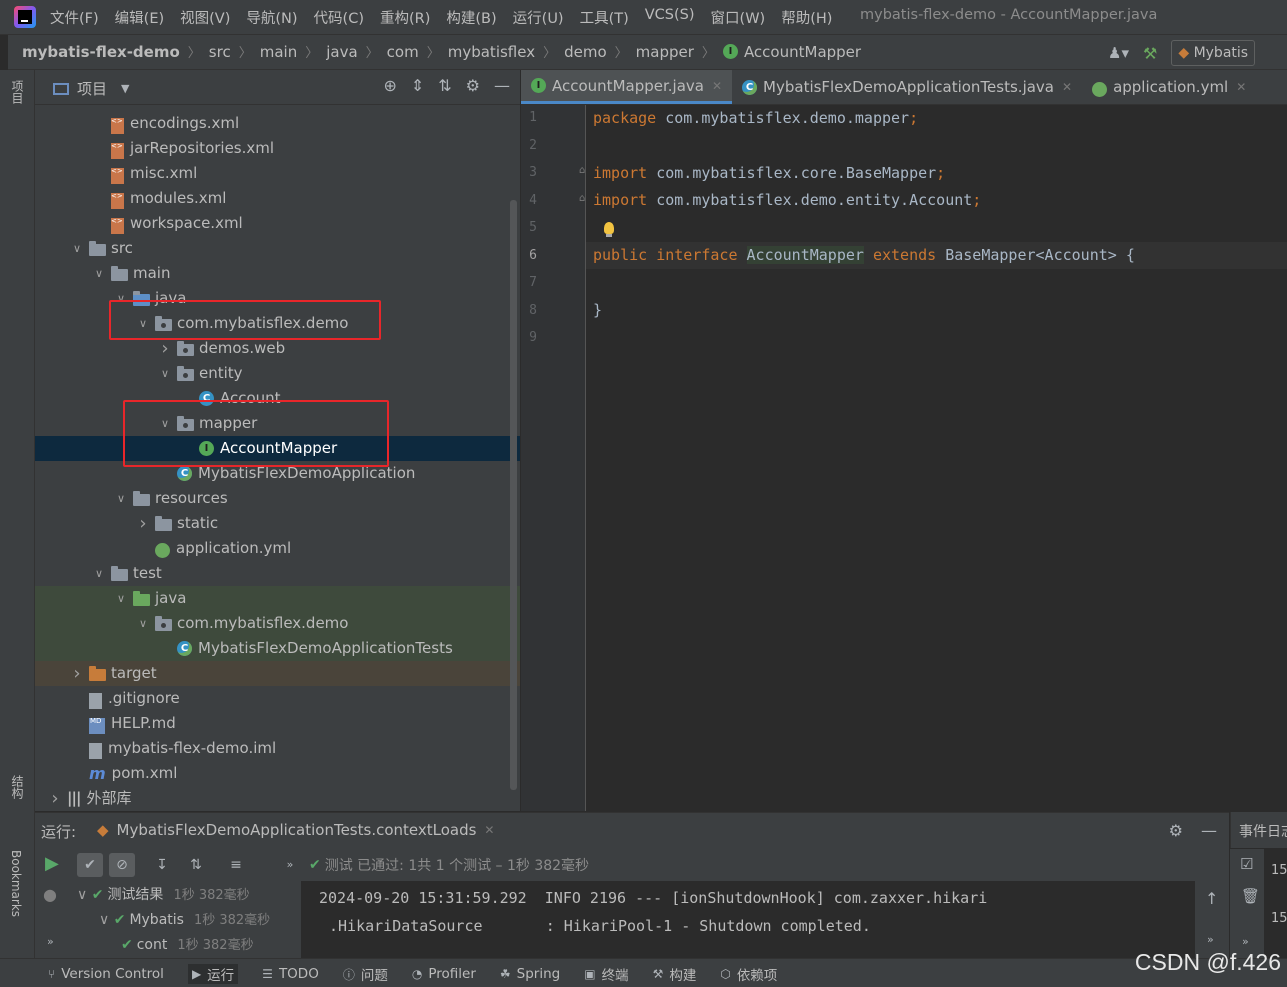  Describe the element at coordinates (389, 85) in the screenshot. I see `locate-icon: ⊕` at that location.